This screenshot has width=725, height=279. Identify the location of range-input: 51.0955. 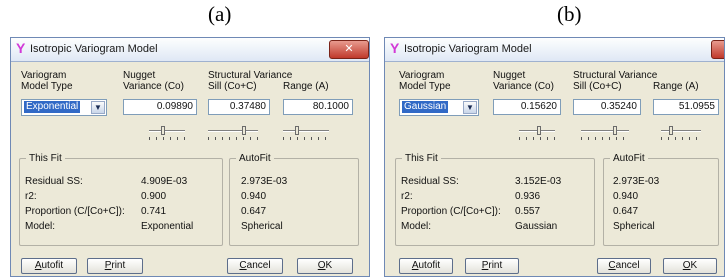
(686, 107).